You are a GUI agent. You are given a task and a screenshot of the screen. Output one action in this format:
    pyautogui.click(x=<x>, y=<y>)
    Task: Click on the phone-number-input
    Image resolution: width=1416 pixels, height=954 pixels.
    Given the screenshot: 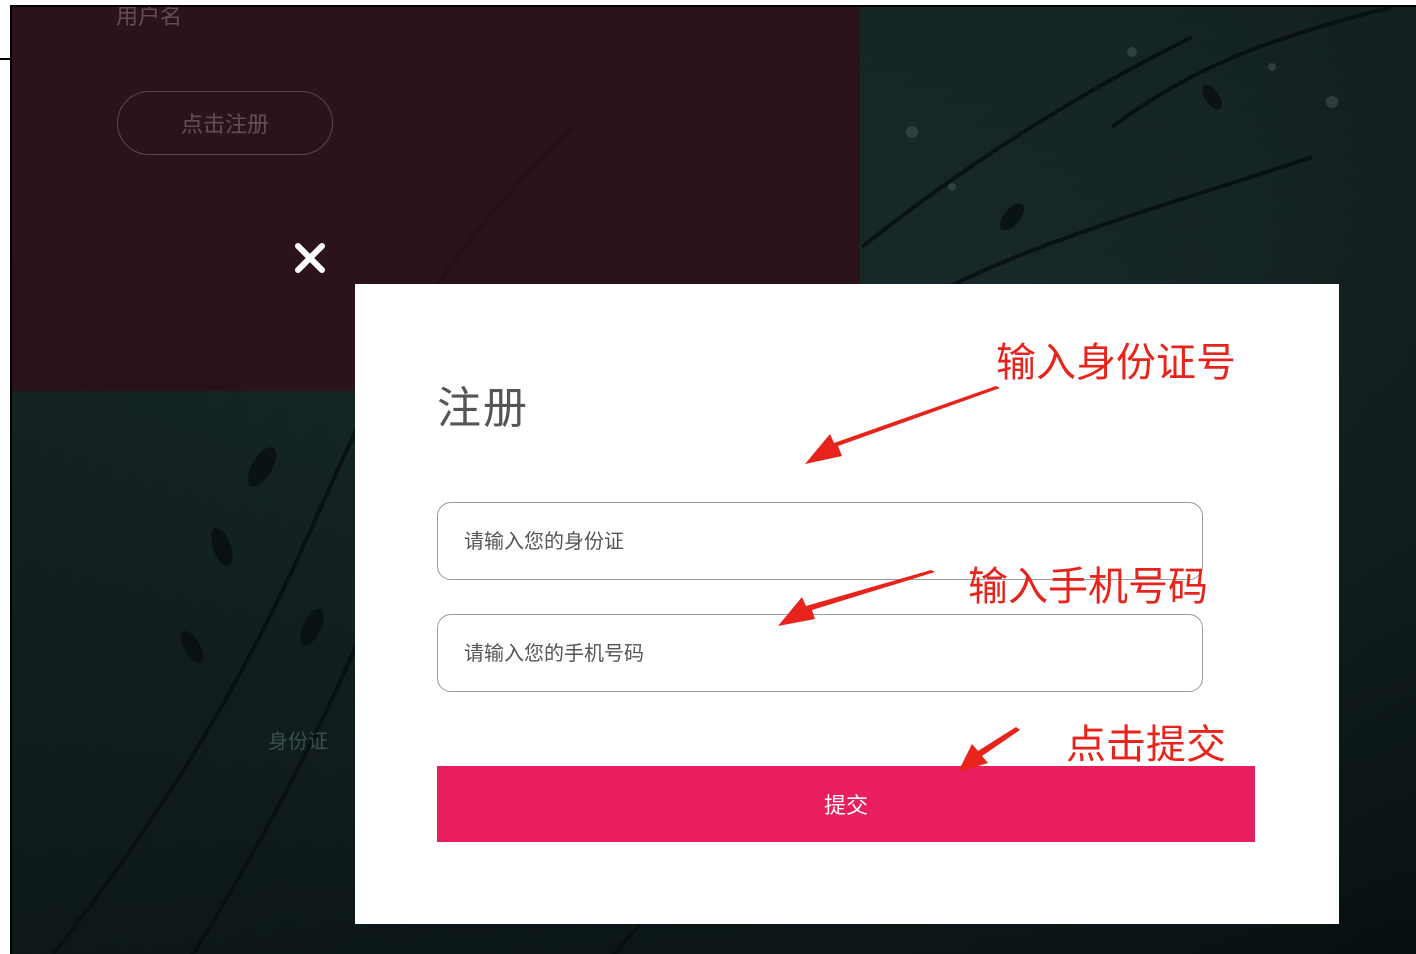 What is the action you would take?
    pyautogui.click(x=820, y=653)
    